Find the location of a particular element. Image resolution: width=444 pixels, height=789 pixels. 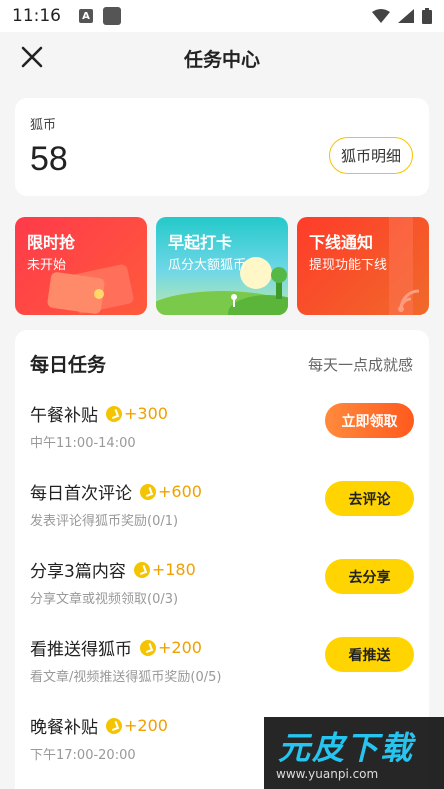

battery-icon is located at coordinates (427, 16).